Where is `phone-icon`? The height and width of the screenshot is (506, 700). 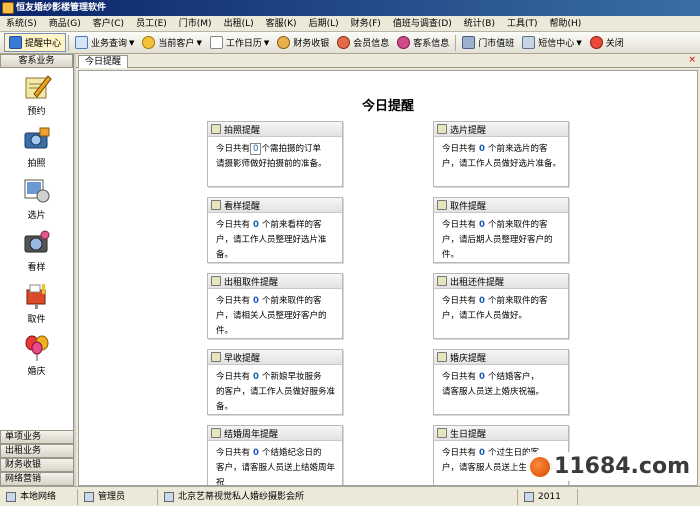
phone-icon is located at coordinates (529, 42).